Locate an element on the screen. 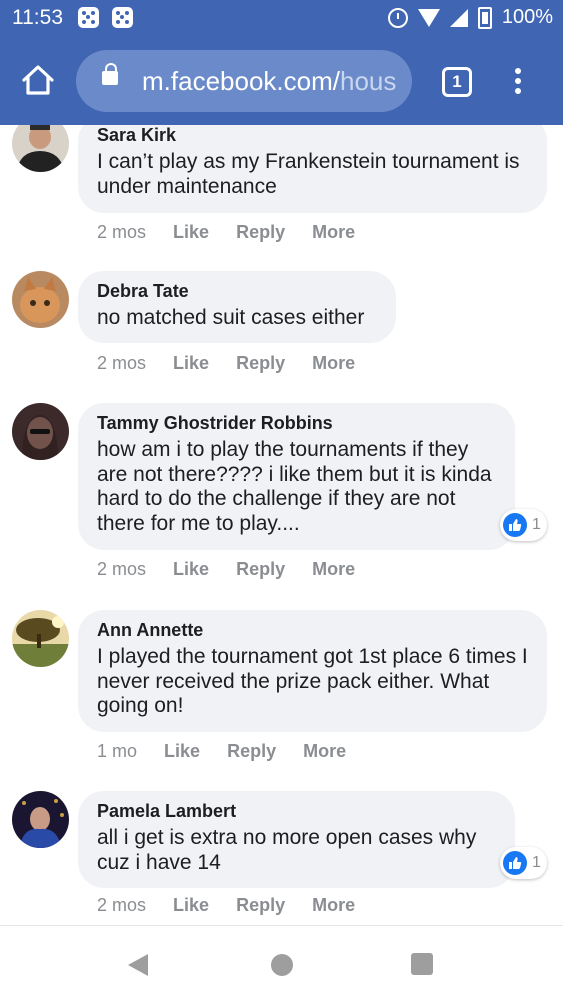  comment-author: Pamela Lambert is located at coordinates (297, 811).